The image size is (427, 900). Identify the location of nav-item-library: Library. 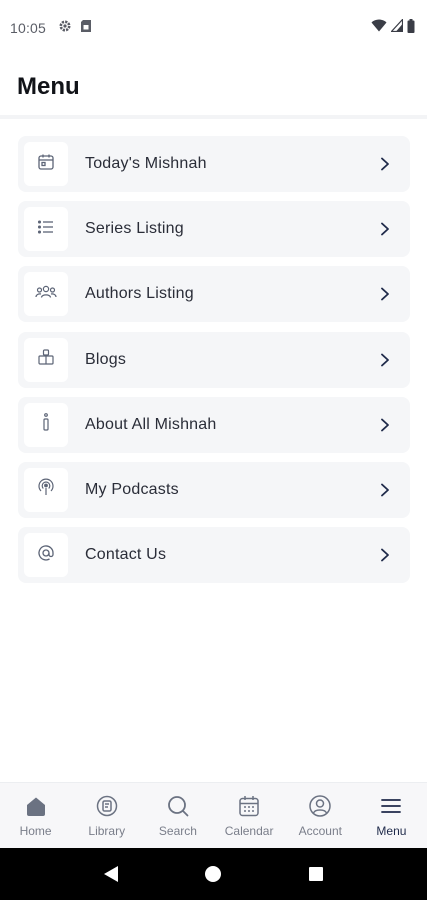
(106, 815).